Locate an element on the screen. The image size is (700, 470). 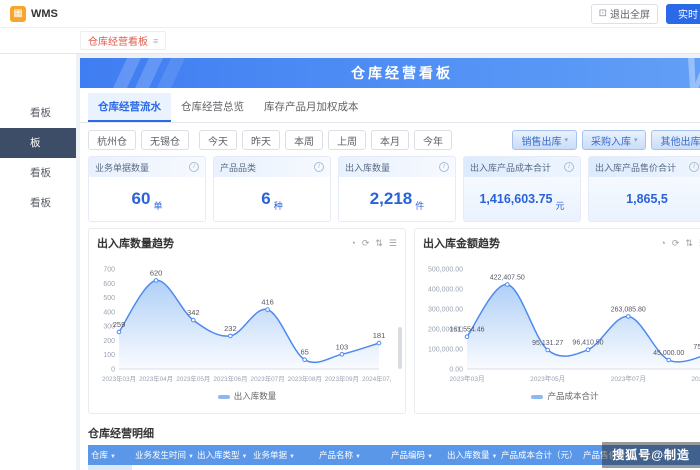
svg-text: 200 is located at coordinates (109, 341).